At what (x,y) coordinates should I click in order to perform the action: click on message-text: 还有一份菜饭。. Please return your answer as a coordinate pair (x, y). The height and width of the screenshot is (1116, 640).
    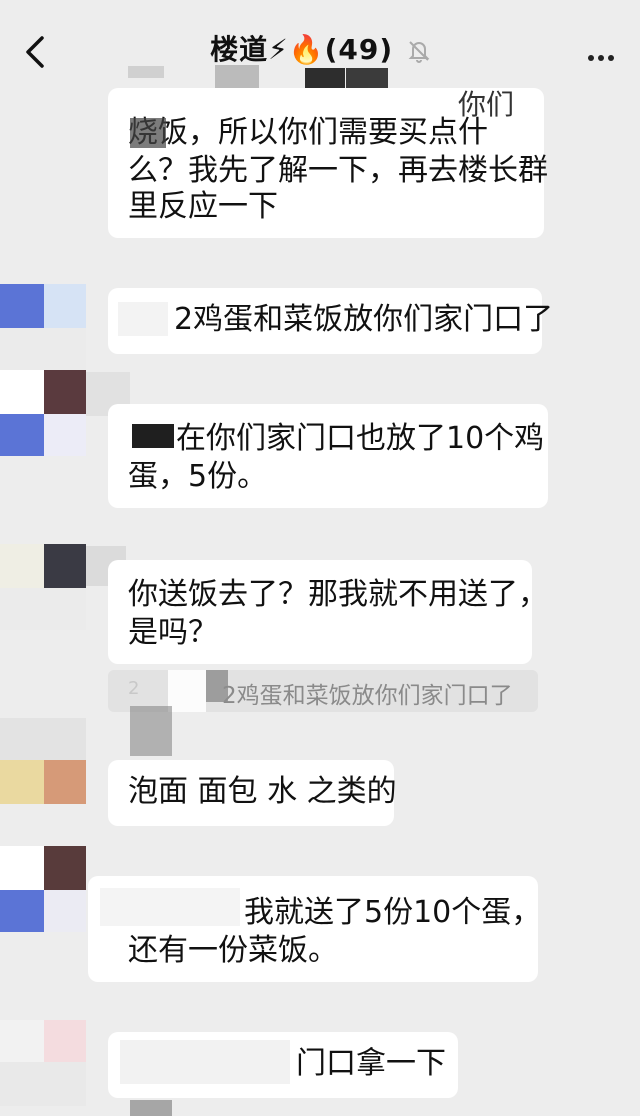
    Looking at the image, I should click on (233, 950).